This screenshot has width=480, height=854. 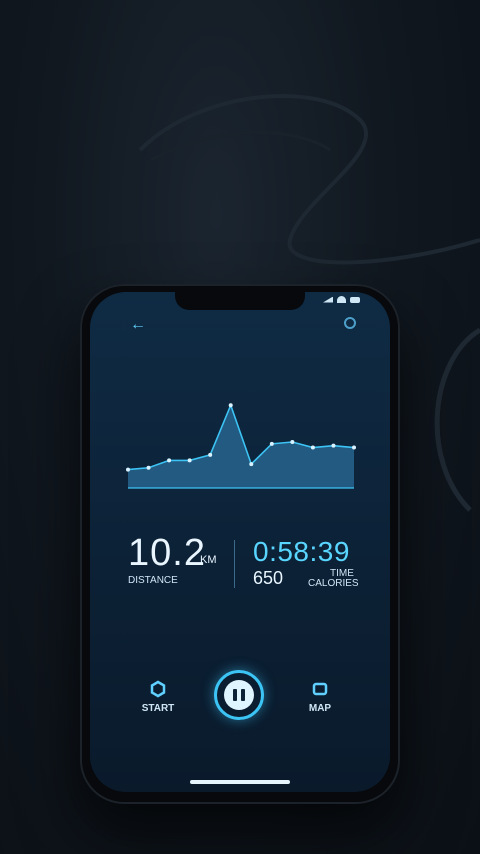 What do you see at coordinates (320, 697) in the screenshot?
I see `map-button: MAP` at bounding box center [320, 697].